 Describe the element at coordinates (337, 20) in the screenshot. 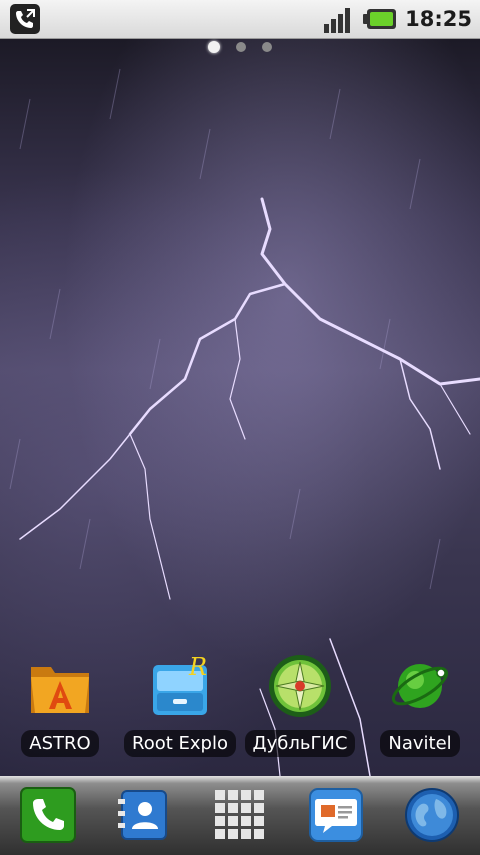

I see `signal-icon` at that location.